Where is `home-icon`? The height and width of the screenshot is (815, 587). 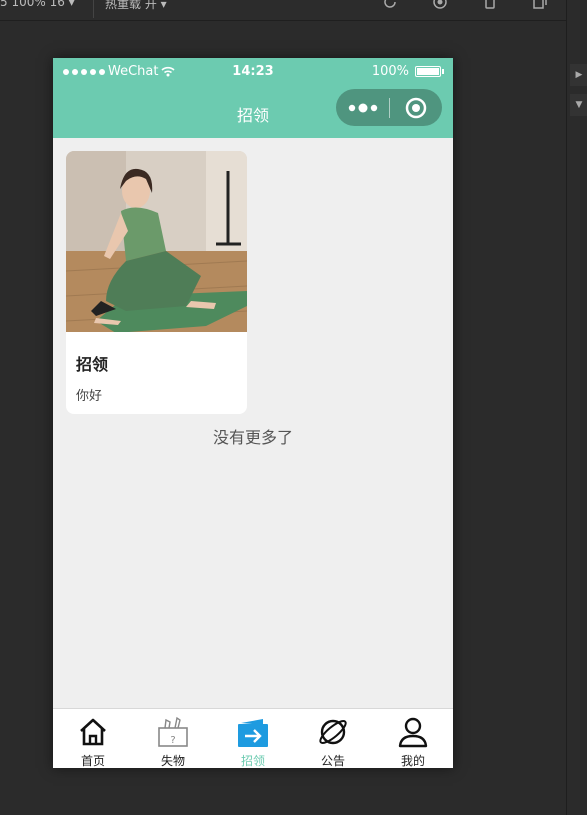 home-icon is located at coordinates (93, 732).